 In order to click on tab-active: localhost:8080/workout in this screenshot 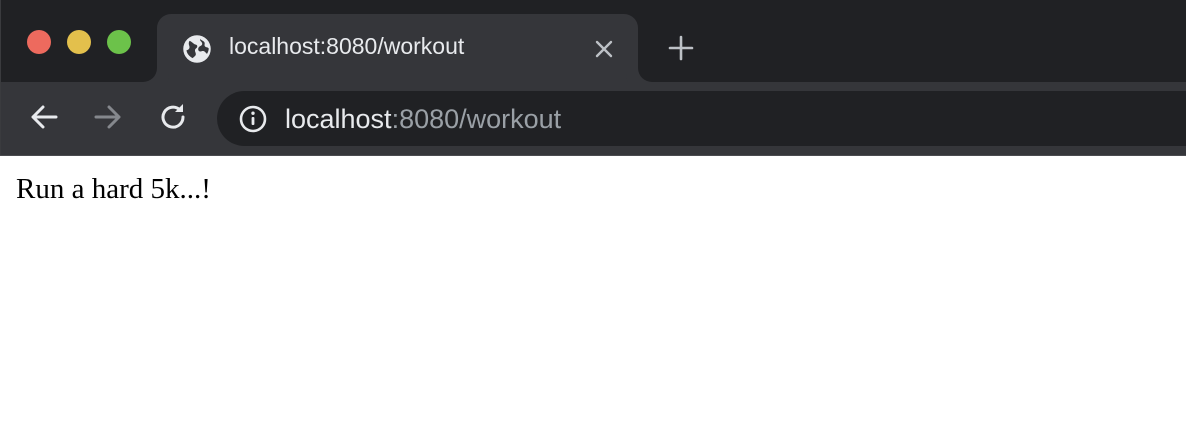, I will do `click(397, 48)`.